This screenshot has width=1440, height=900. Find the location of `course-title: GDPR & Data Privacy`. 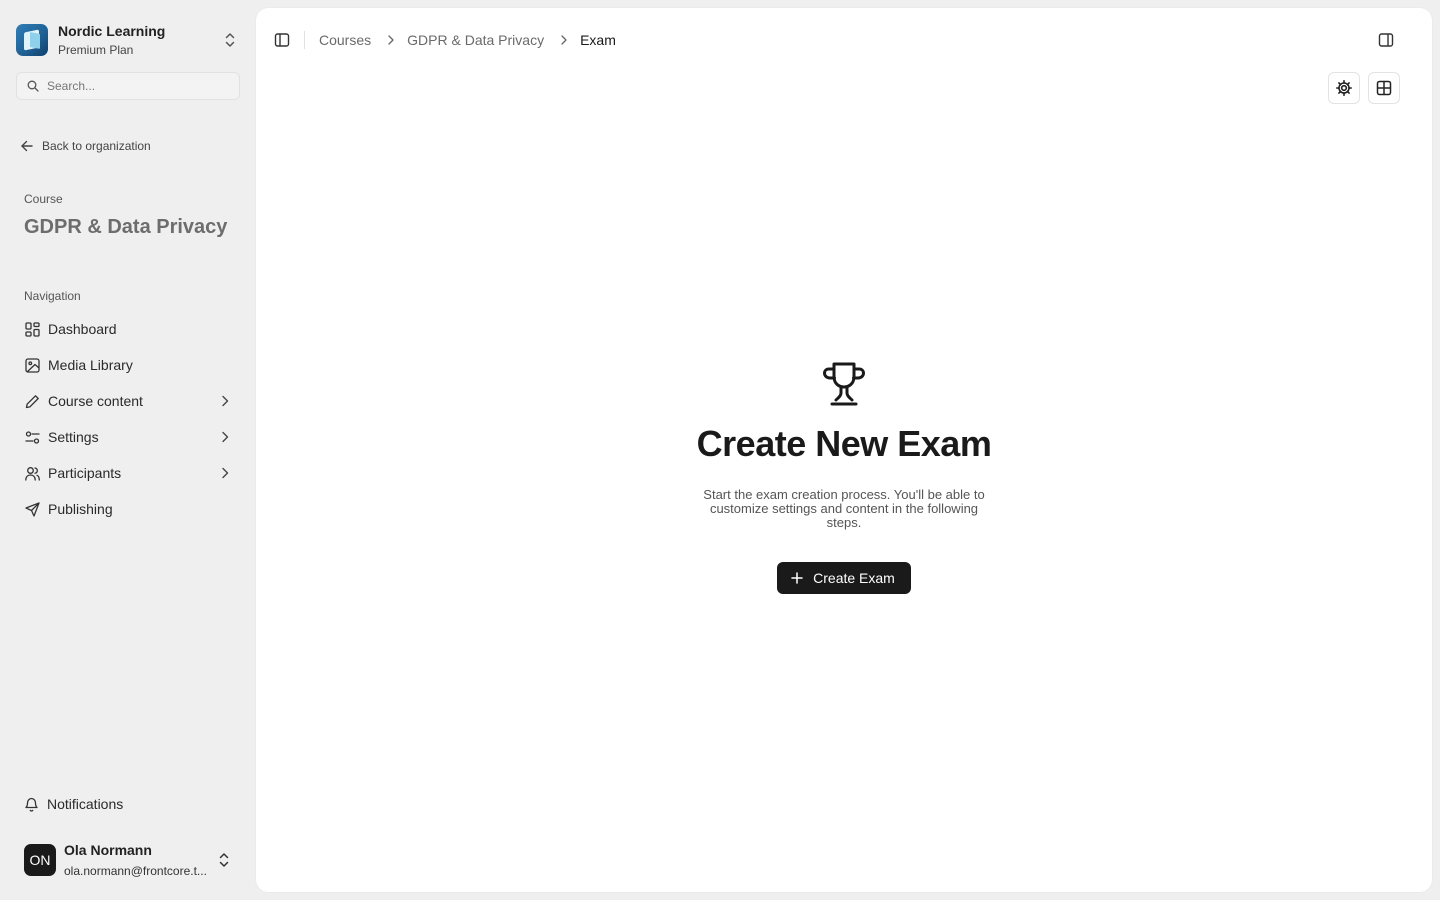

course-title: GDPR & Data Privacy is located at coordinates (126, 227).